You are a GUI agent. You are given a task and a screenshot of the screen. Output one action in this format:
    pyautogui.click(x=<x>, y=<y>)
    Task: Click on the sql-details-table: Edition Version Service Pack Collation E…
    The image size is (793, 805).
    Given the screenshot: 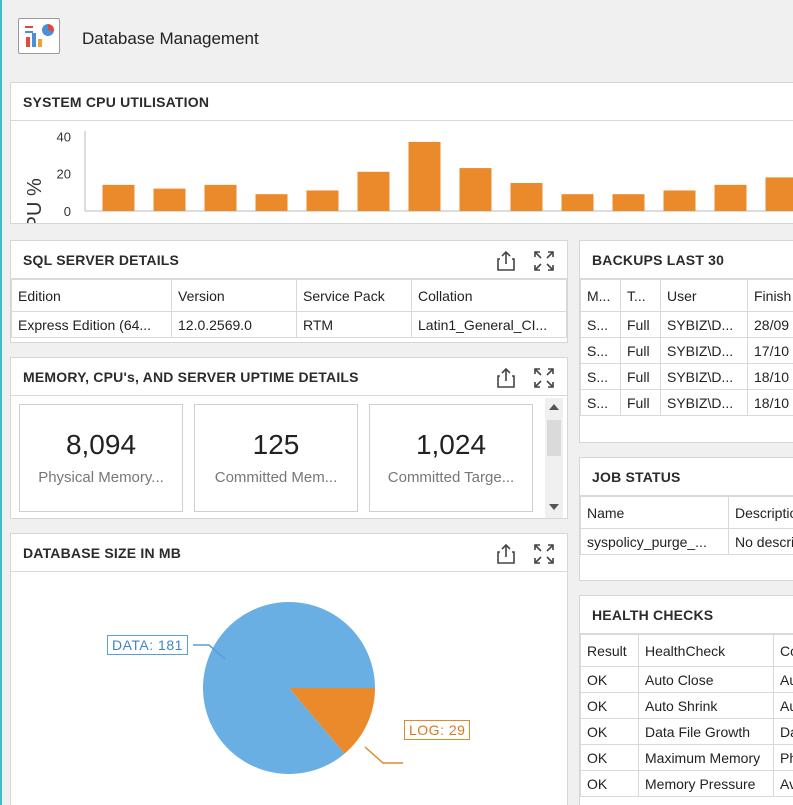 What is the action you would take?
    pyautogui.click(x=289, y=308)
    